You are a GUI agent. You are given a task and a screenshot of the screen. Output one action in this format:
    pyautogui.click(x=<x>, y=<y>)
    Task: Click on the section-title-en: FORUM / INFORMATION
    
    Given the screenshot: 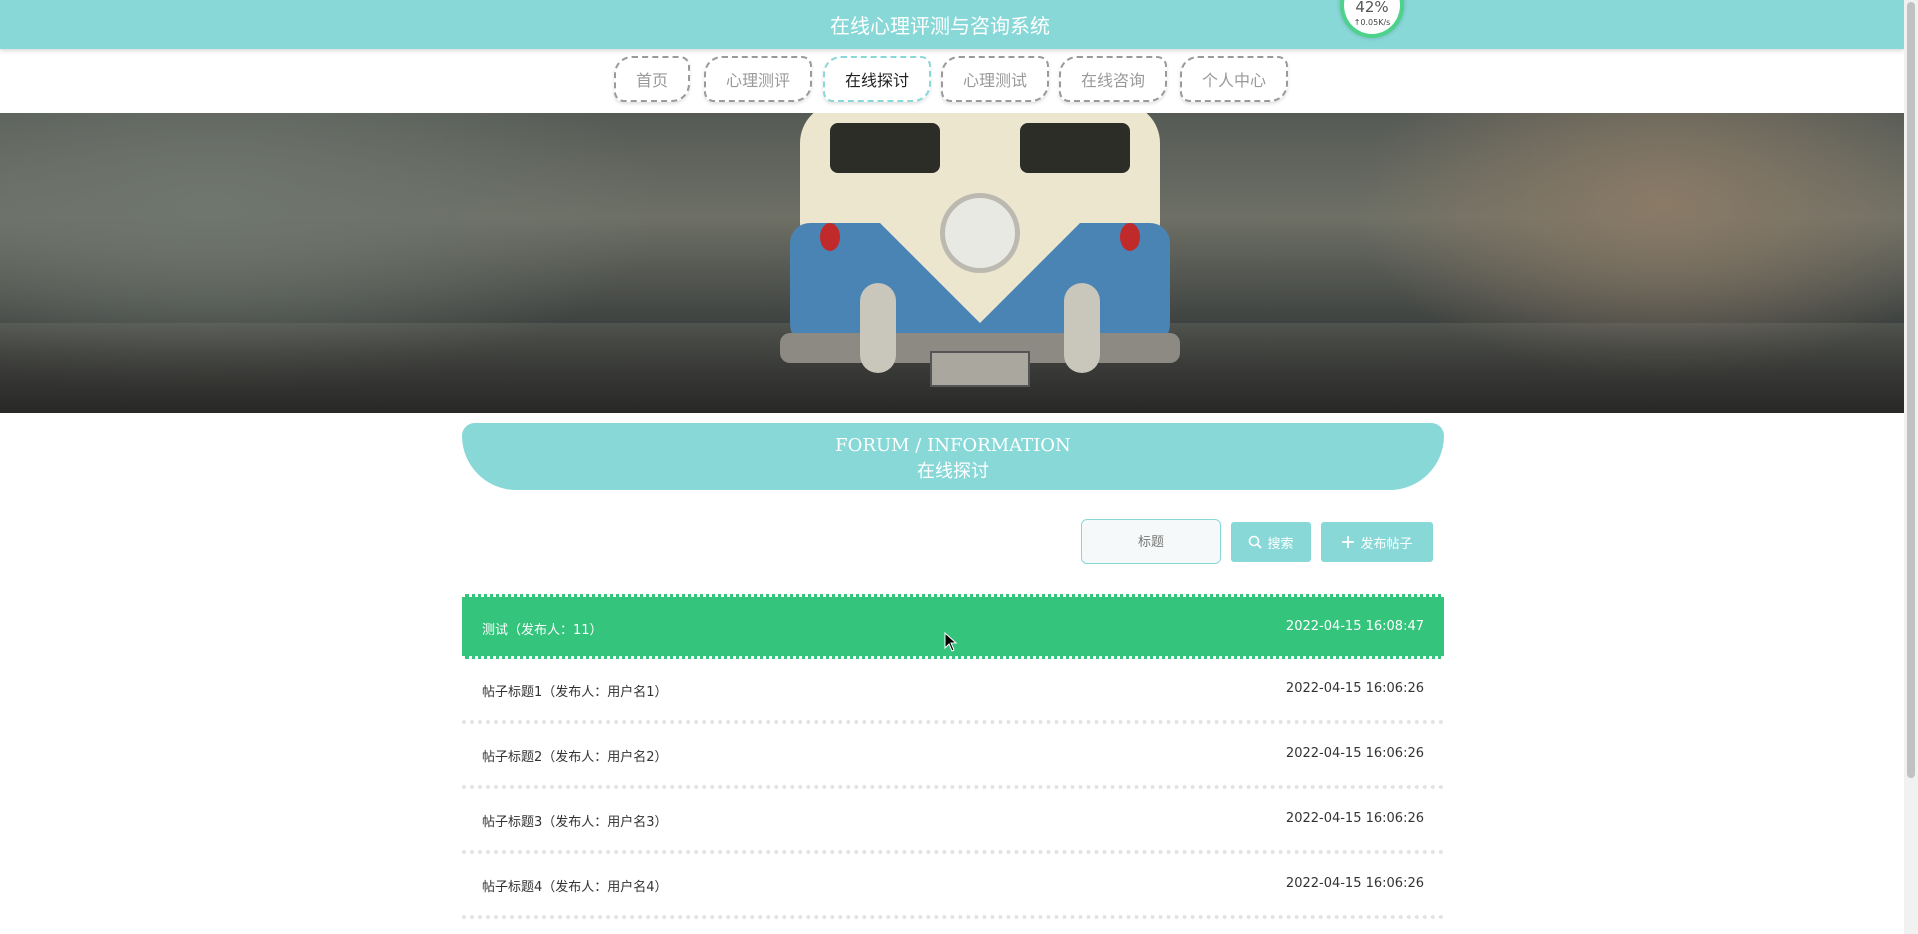 What is the action you would take?
    pyautogui.click(x=953, y=445)
    